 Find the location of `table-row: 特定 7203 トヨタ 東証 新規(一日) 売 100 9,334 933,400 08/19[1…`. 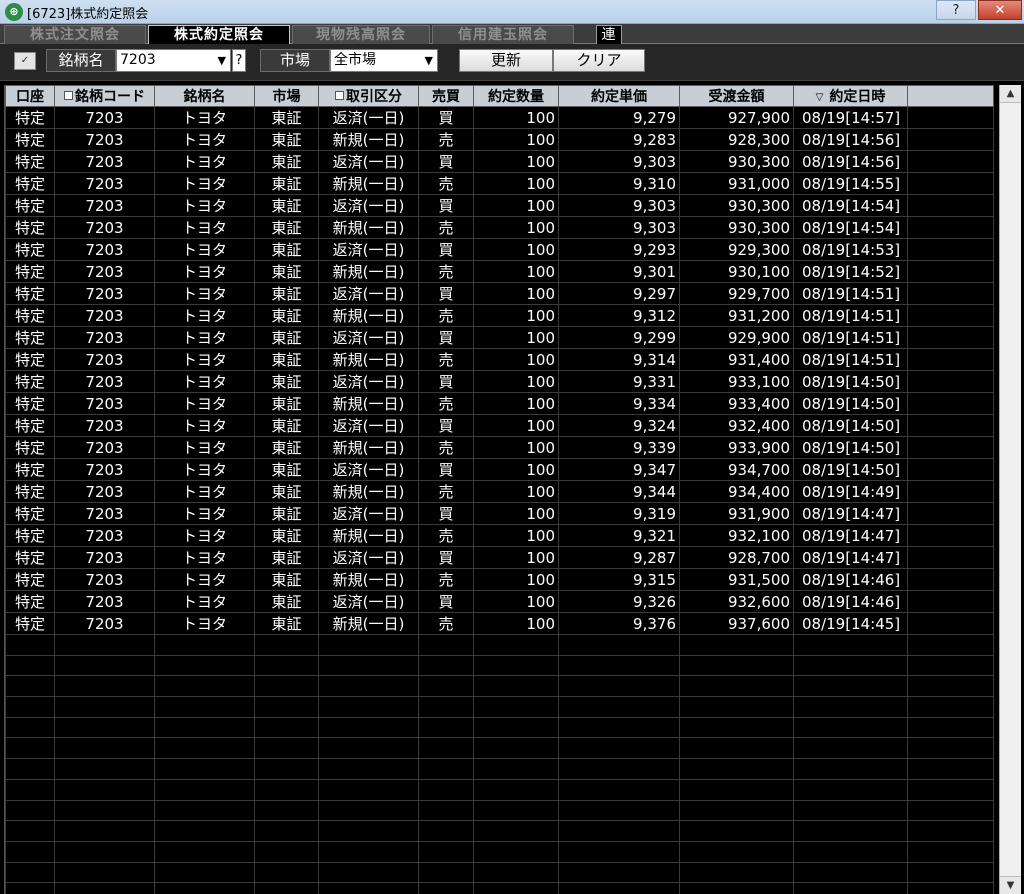

table-row: 特定 7203 トヨタ 東証 新規(一日) 売 100 9,334 933,400 08/19[1… is located at coordinates (499, 403).